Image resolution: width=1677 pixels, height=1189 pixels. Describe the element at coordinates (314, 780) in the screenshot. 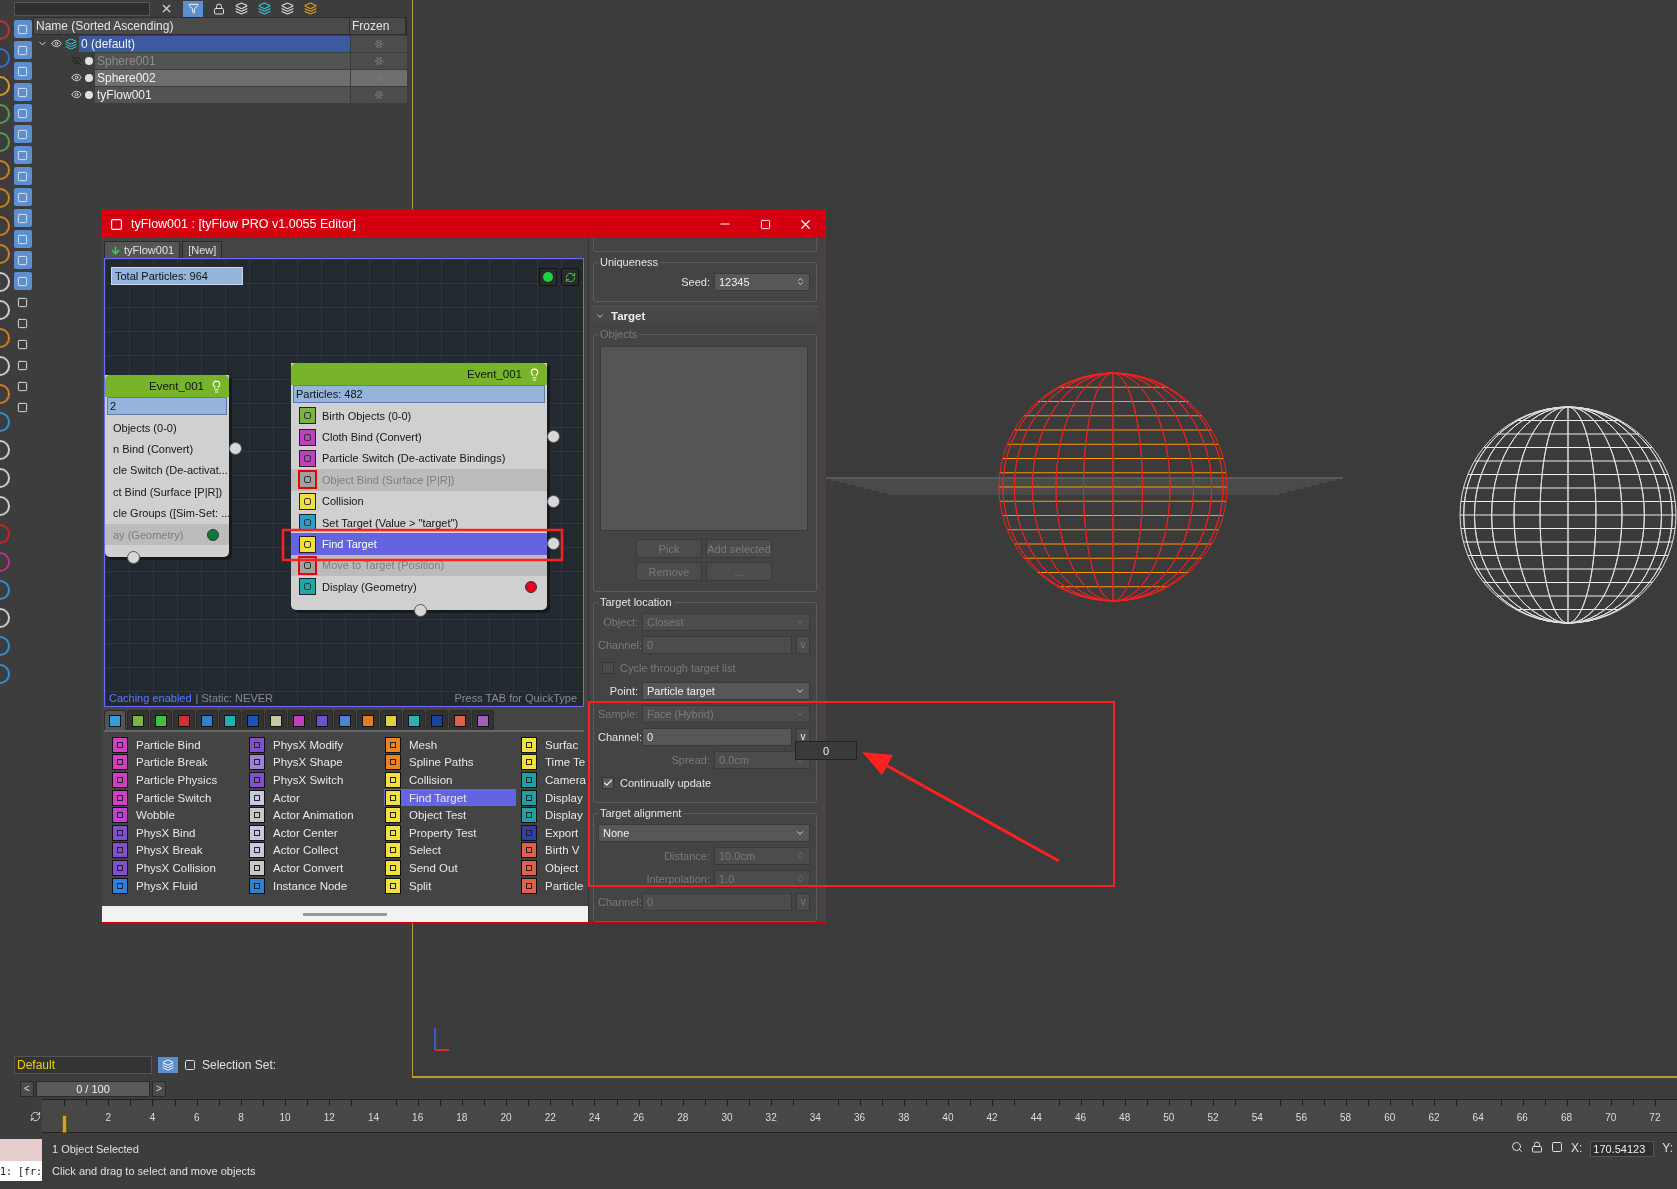

I see `operator-item: PhysX Switch` at that location.